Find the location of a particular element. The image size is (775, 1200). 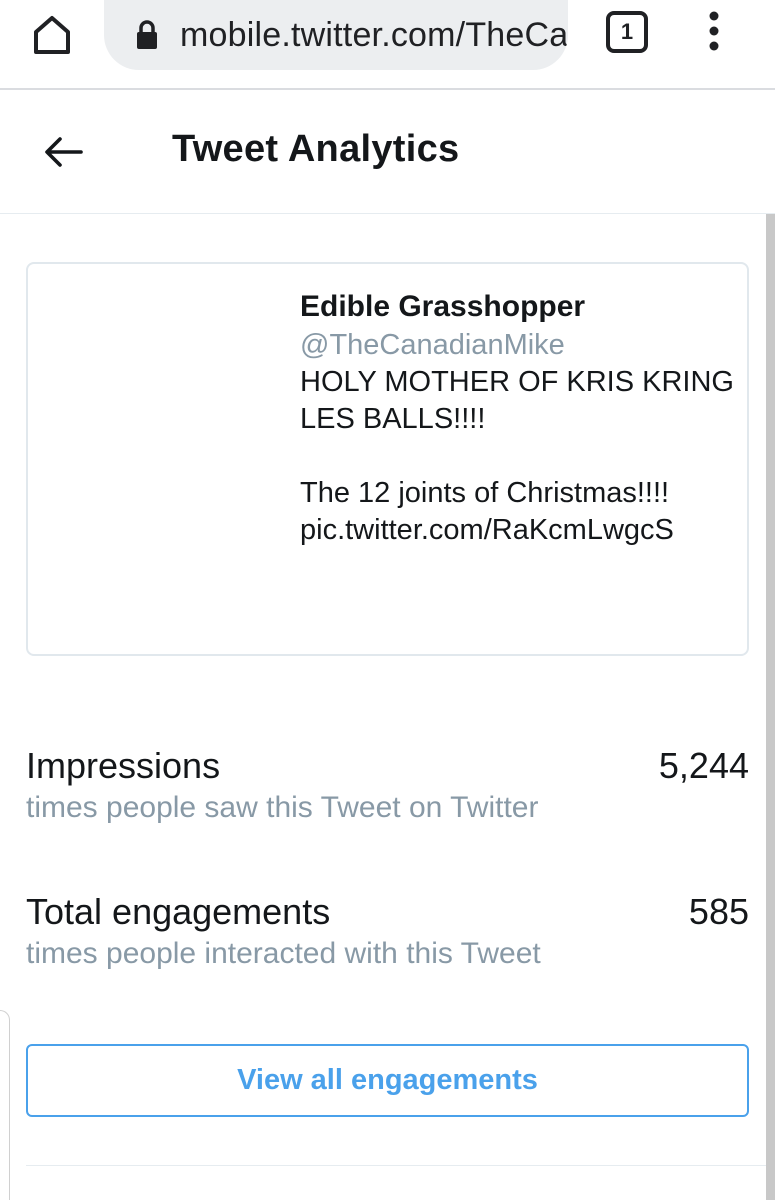

engagements-label: Total engagements is located at coordinates (178, 911).